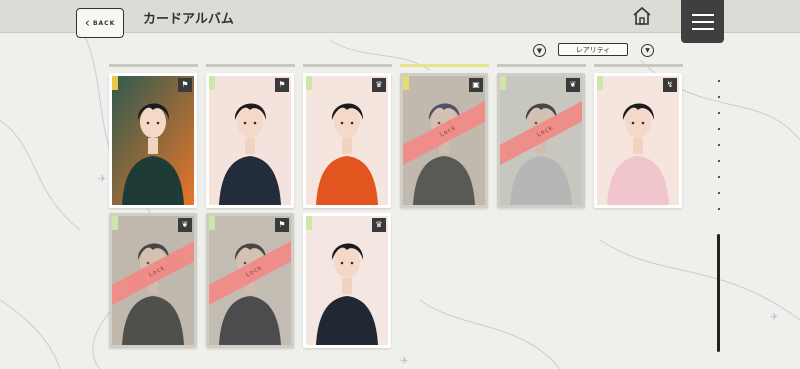 Image resolution: width=800 pixels, height=369 pixels. Describe the element at coordinates (670, 85) in the screenshot. I see `bolt-icon: ↯` at that location.